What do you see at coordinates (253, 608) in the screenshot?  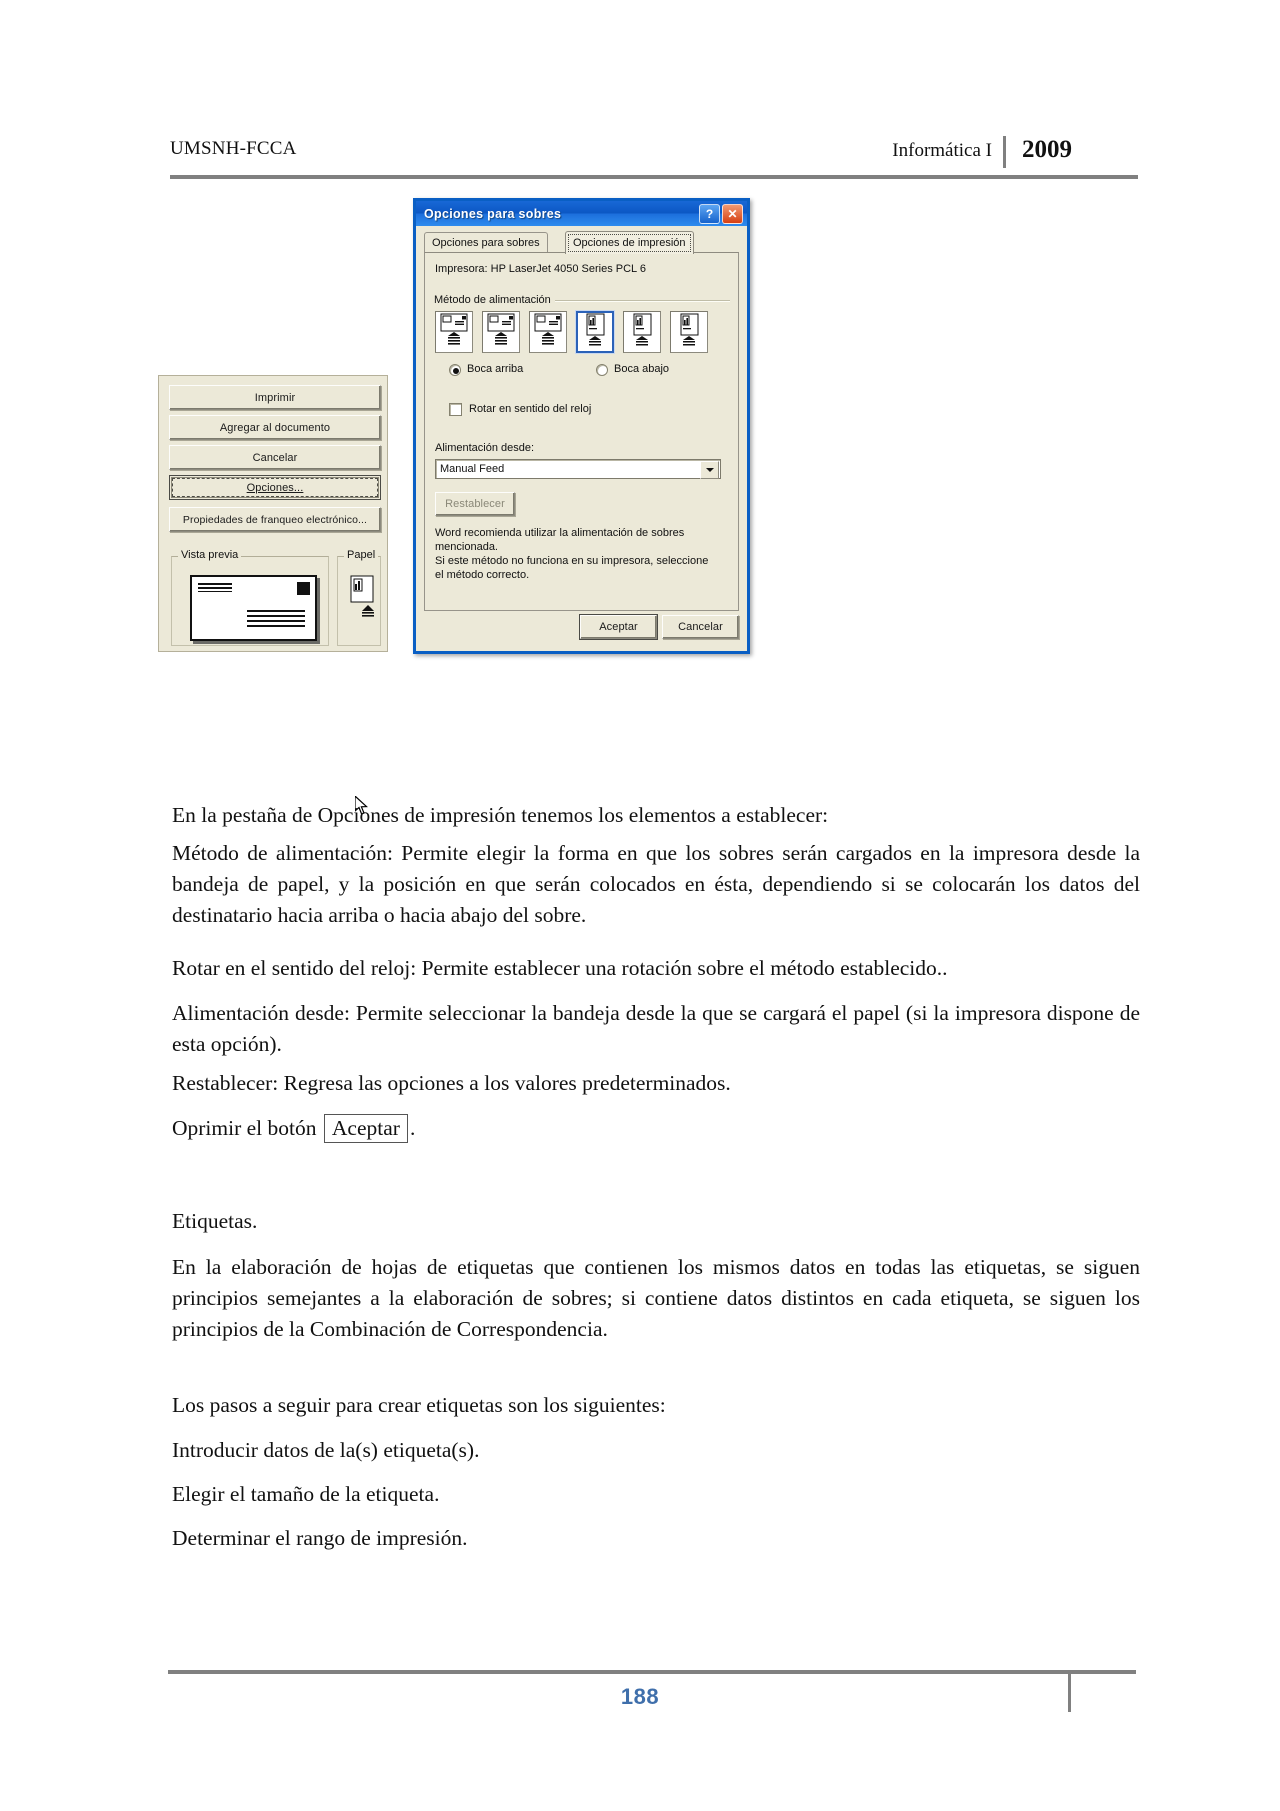 I see `envelope-preview-icon` at bounding box center [253, 608].